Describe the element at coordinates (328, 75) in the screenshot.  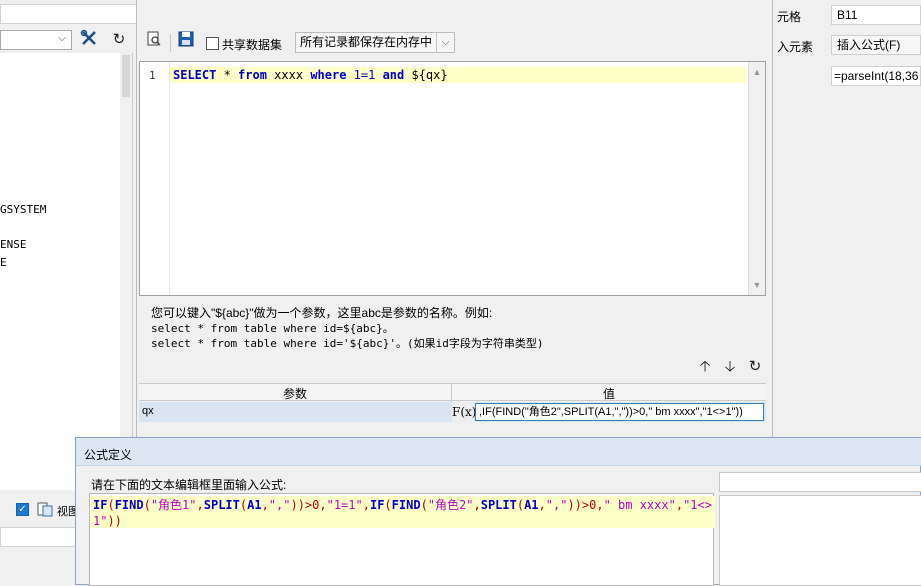
I see `sql-keyword: where` at that location.